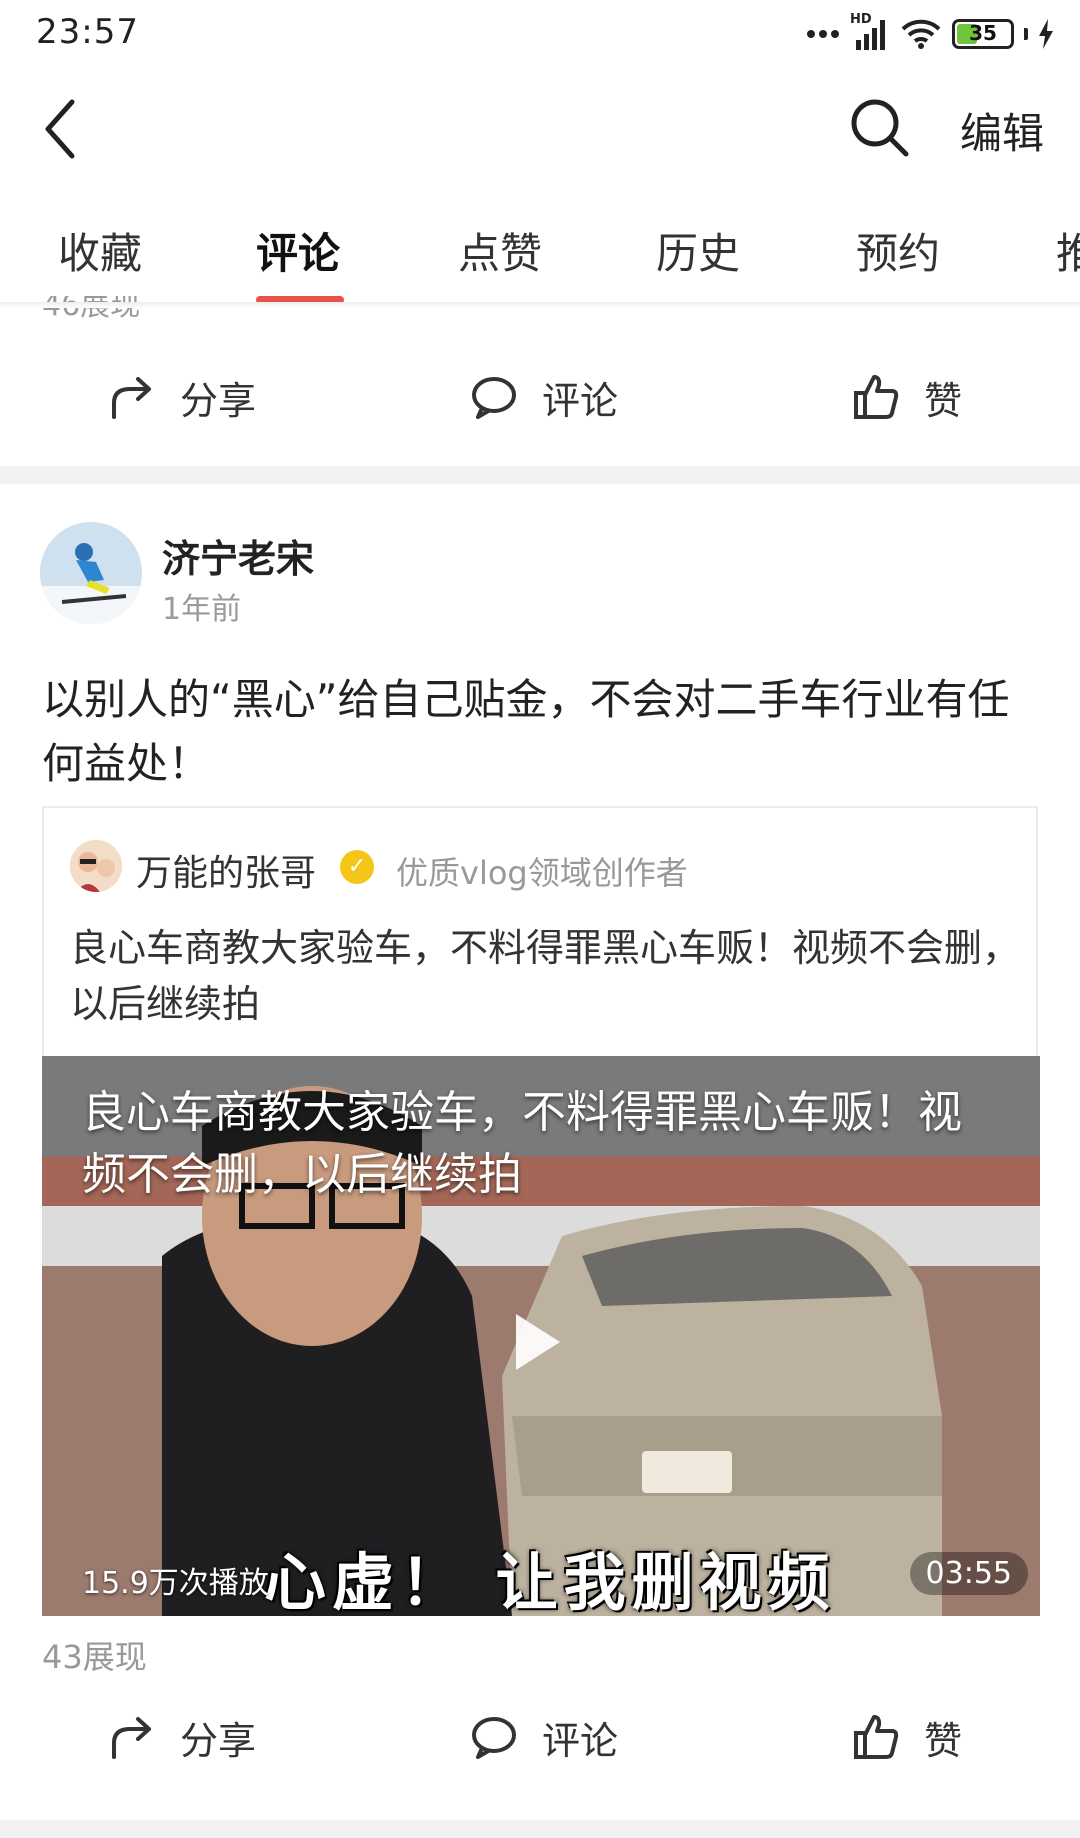  Describe the element at coordinates (202, 609) in the screenshot. I see `post-time: 1年前` at that location.